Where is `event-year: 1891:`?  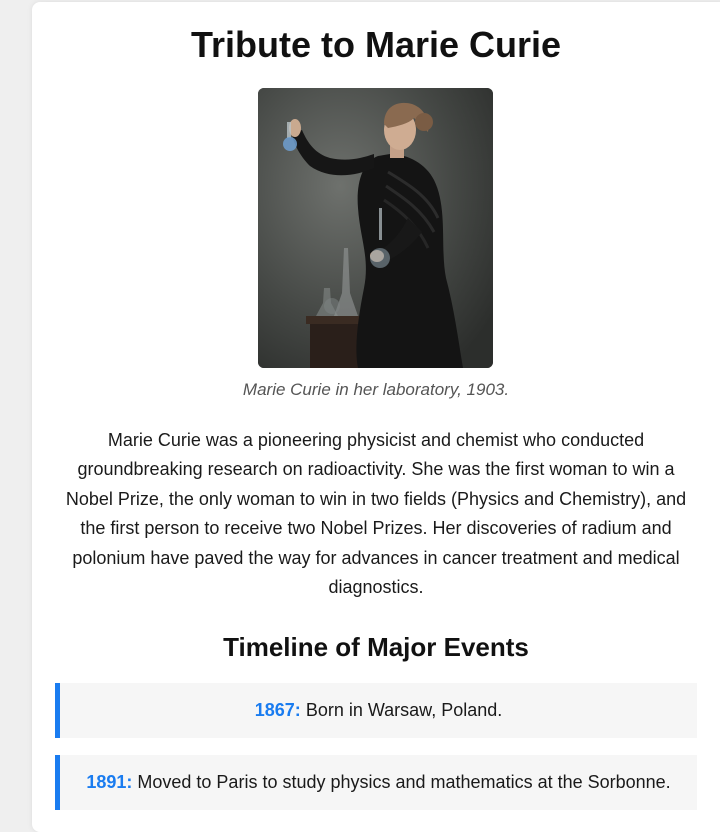 event-year: 1891: is located at coordinates (109, 782).